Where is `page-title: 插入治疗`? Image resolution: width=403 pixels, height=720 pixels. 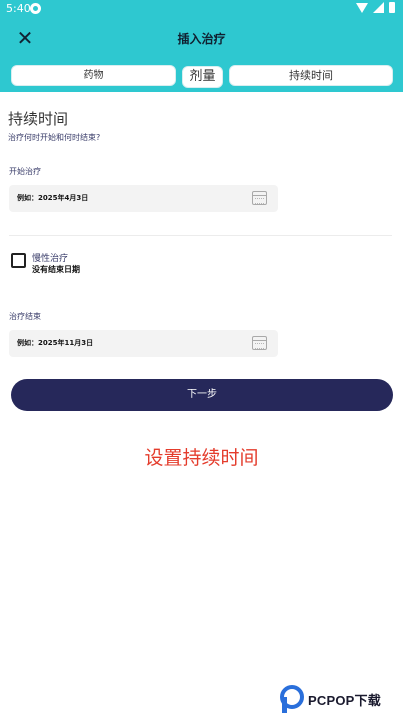 page-title: 插入治疗 is located at coordinates (201, 39).